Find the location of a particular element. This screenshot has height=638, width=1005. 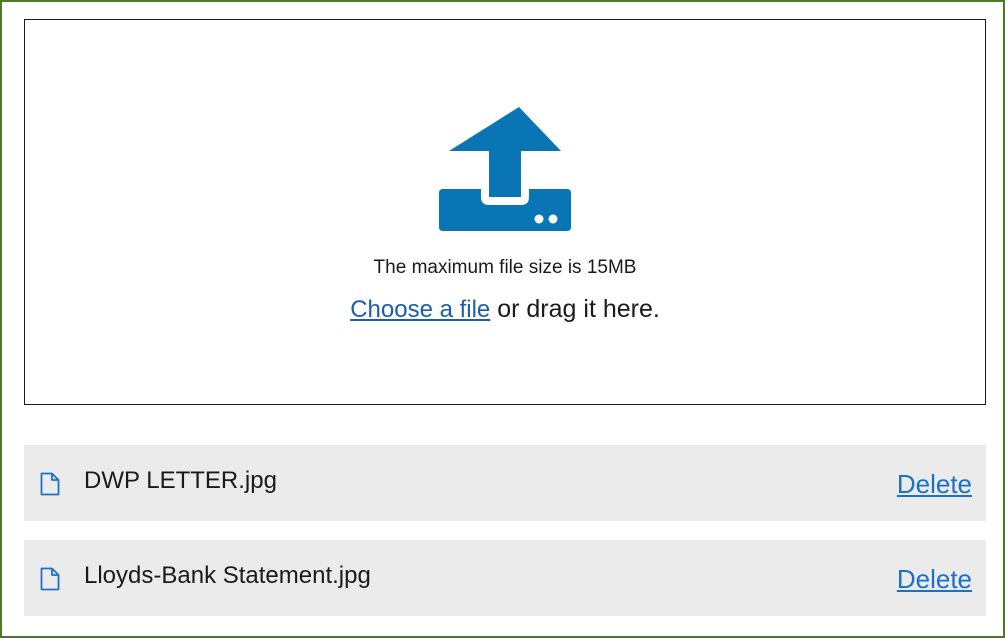

uploaded-file-row: DWP LETTER.jpg Delete is located at coordinates (505, 483).